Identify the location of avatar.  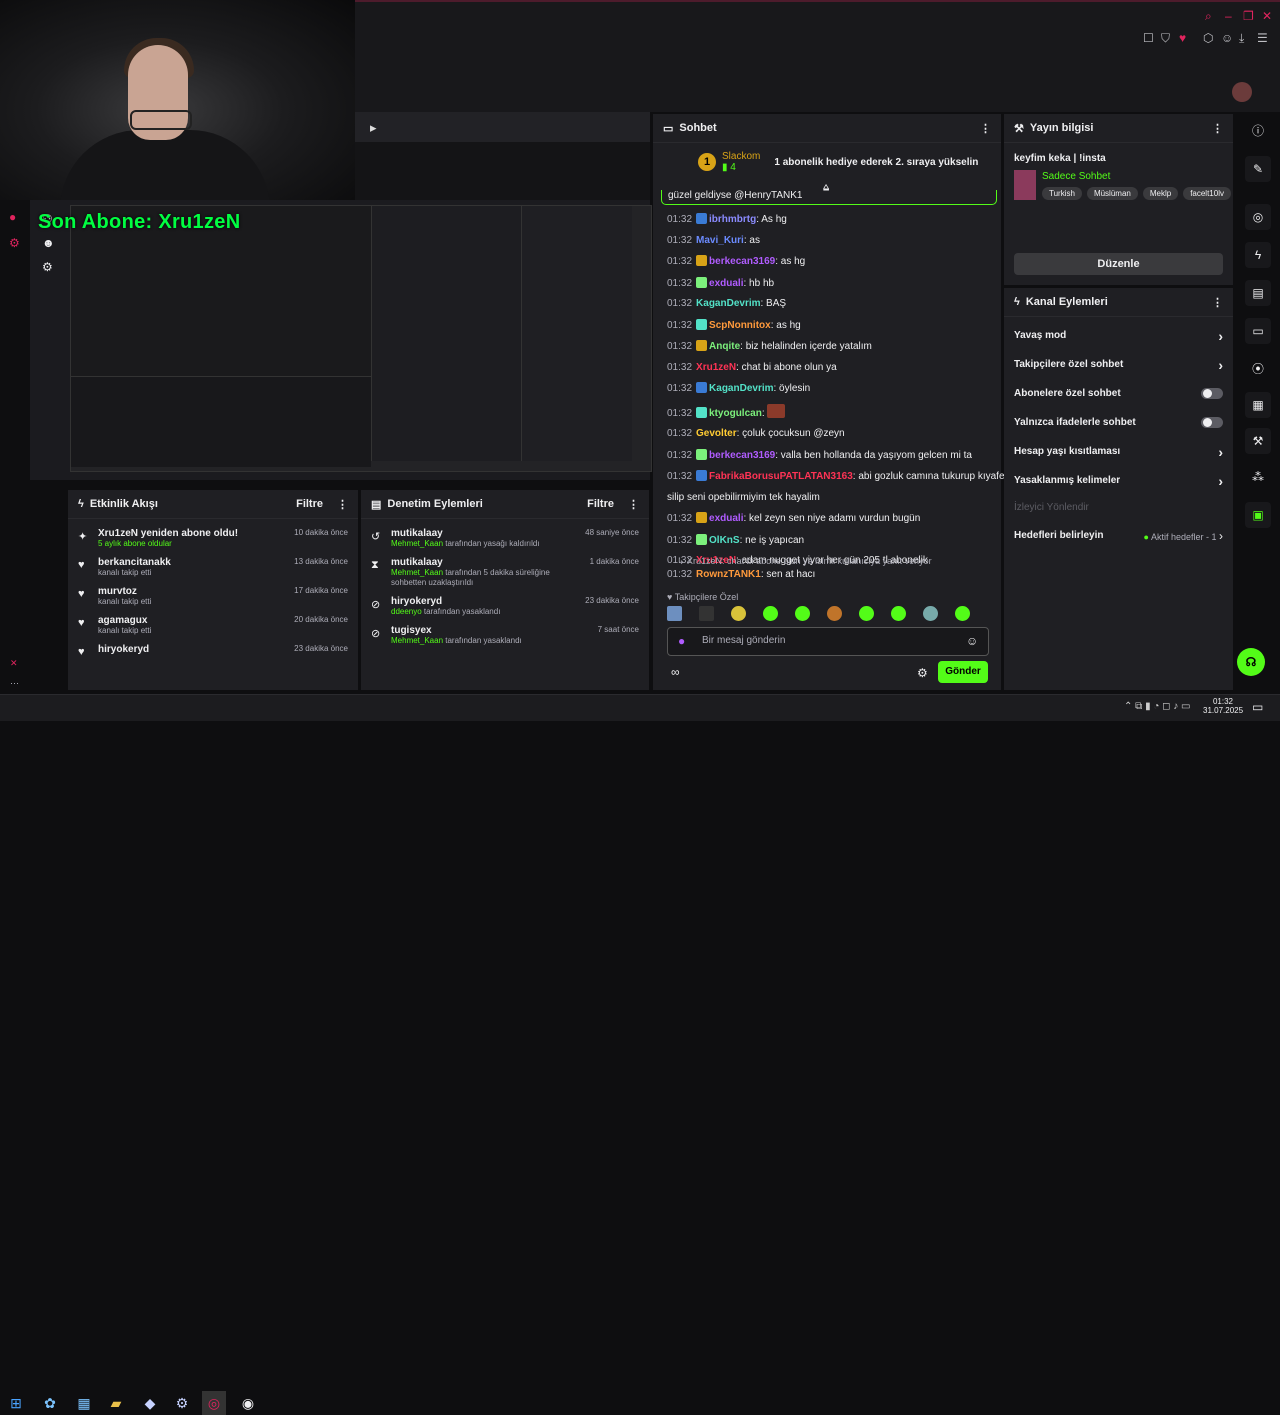
(1242, 92).